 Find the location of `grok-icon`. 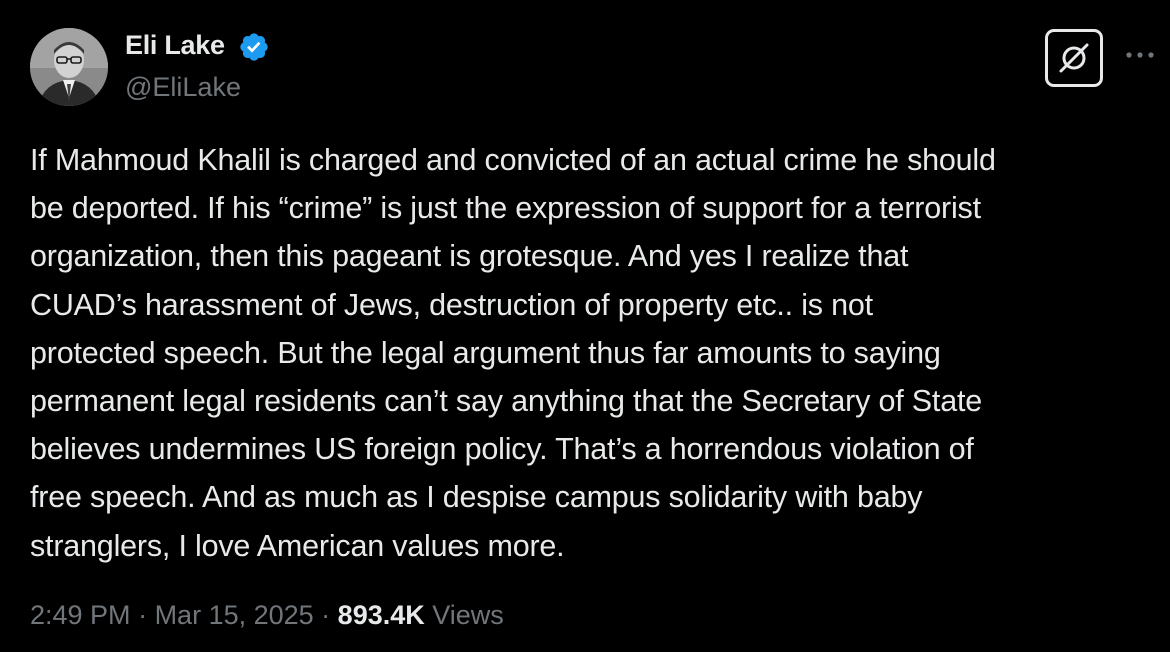

grok-icon is located at coordinates (1074, 58).